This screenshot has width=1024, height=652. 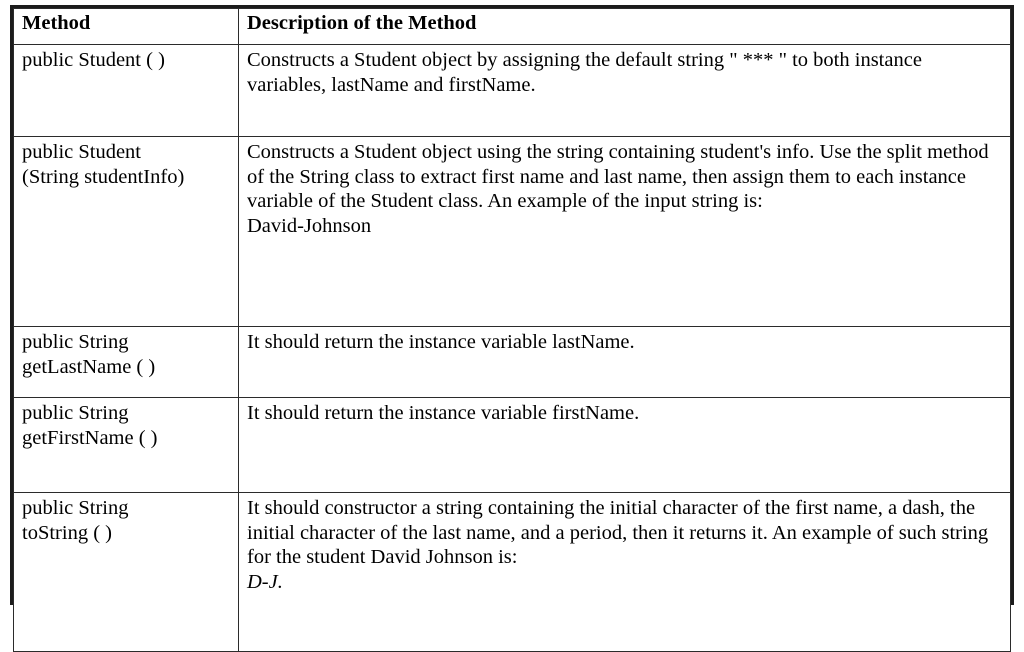 I want to click on method-signature-text: public String toString ( ), so click(x=75, y=520).